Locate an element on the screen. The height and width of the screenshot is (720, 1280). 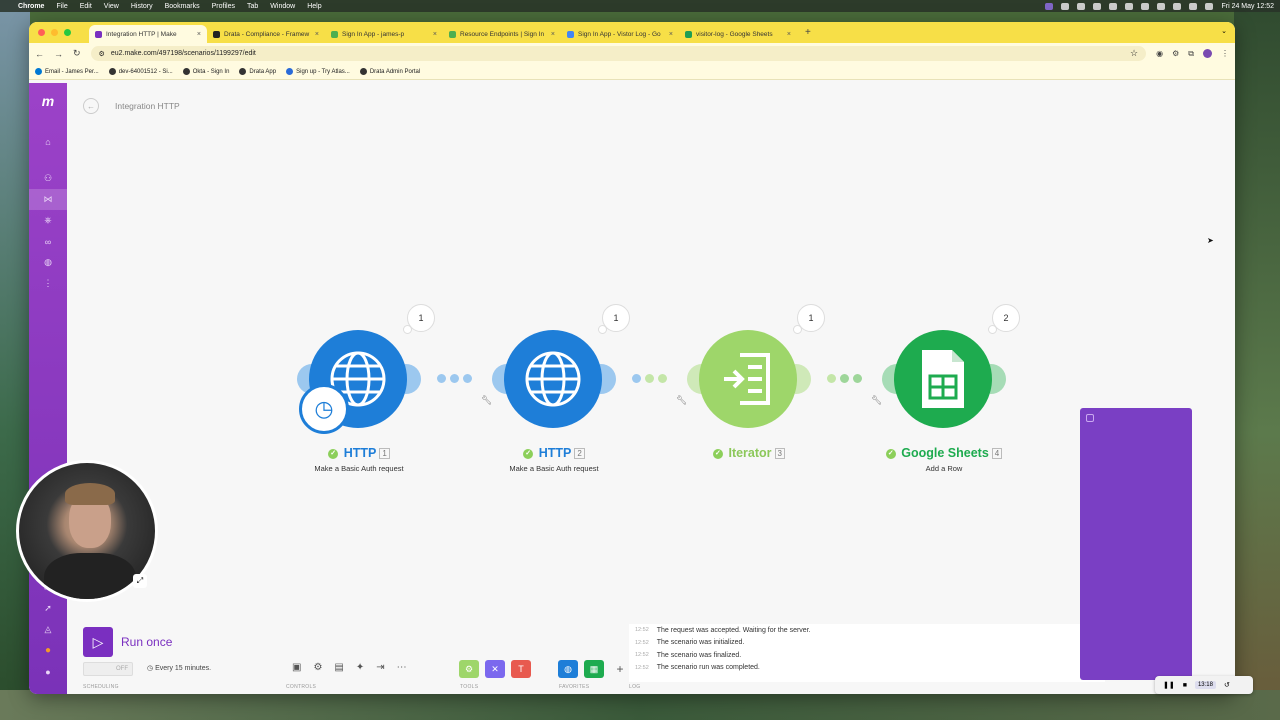
browser-tab: Sign In App - james-p × is located at coordinates (384, 34).